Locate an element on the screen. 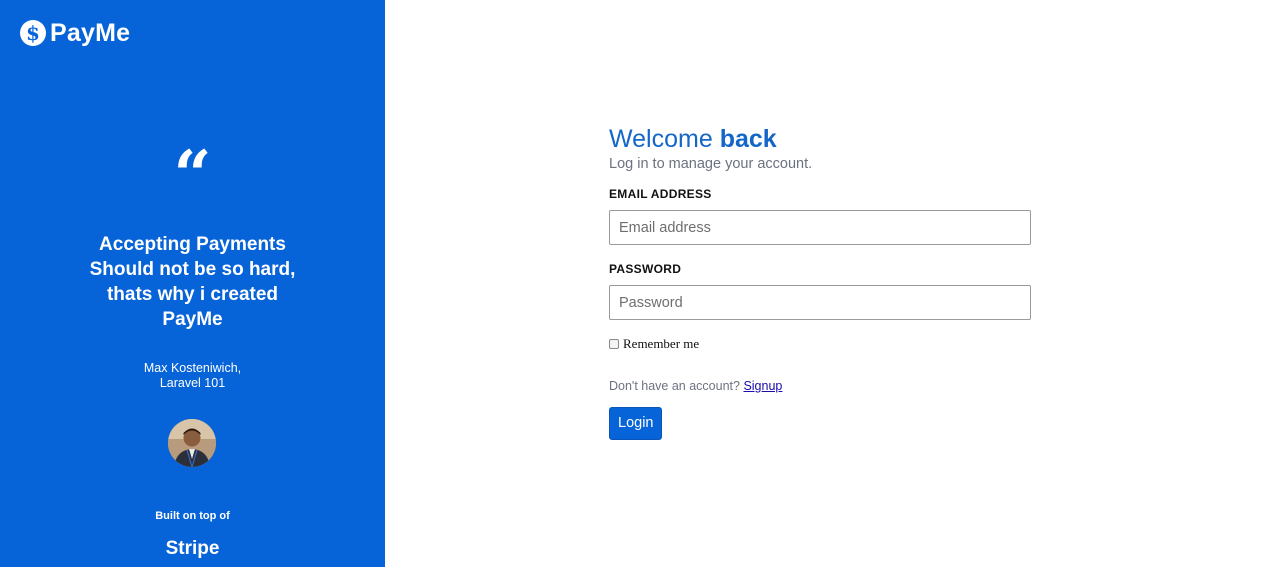 Image resolution: width=1280 pixels, height=567 pixels. signup-prompt: Don't have an account? Signup is located at coordinates (820, 386).